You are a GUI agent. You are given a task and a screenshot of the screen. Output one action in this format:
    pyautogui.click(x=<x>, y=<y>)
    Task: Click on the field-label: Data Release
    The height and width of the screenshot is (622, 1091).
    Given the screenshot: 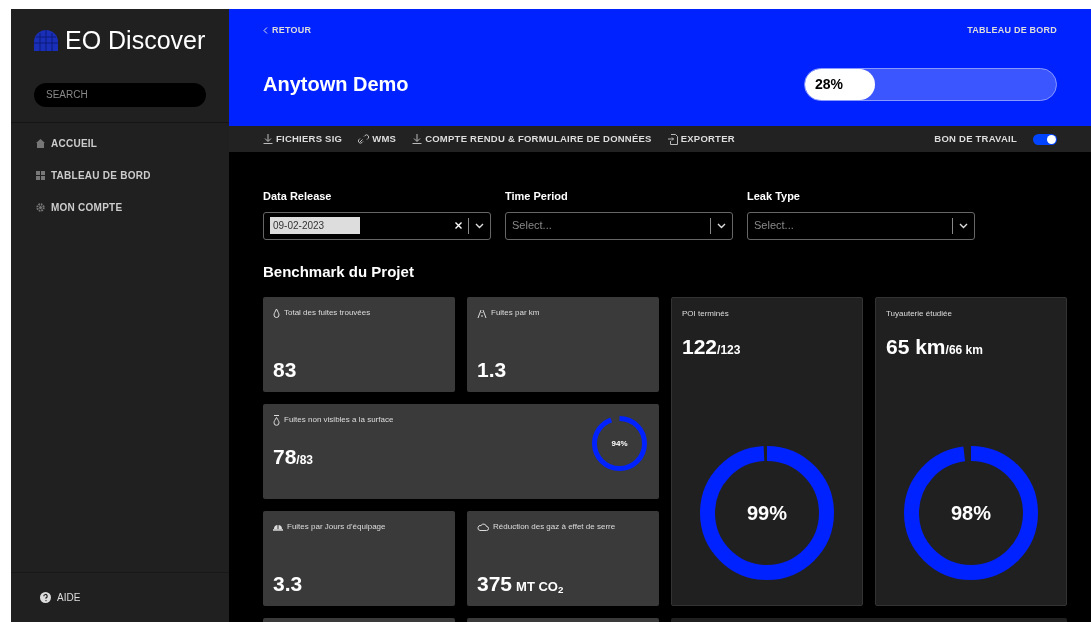 What is the action you would take?
    pyautogui.click(x=298, y=196)
    